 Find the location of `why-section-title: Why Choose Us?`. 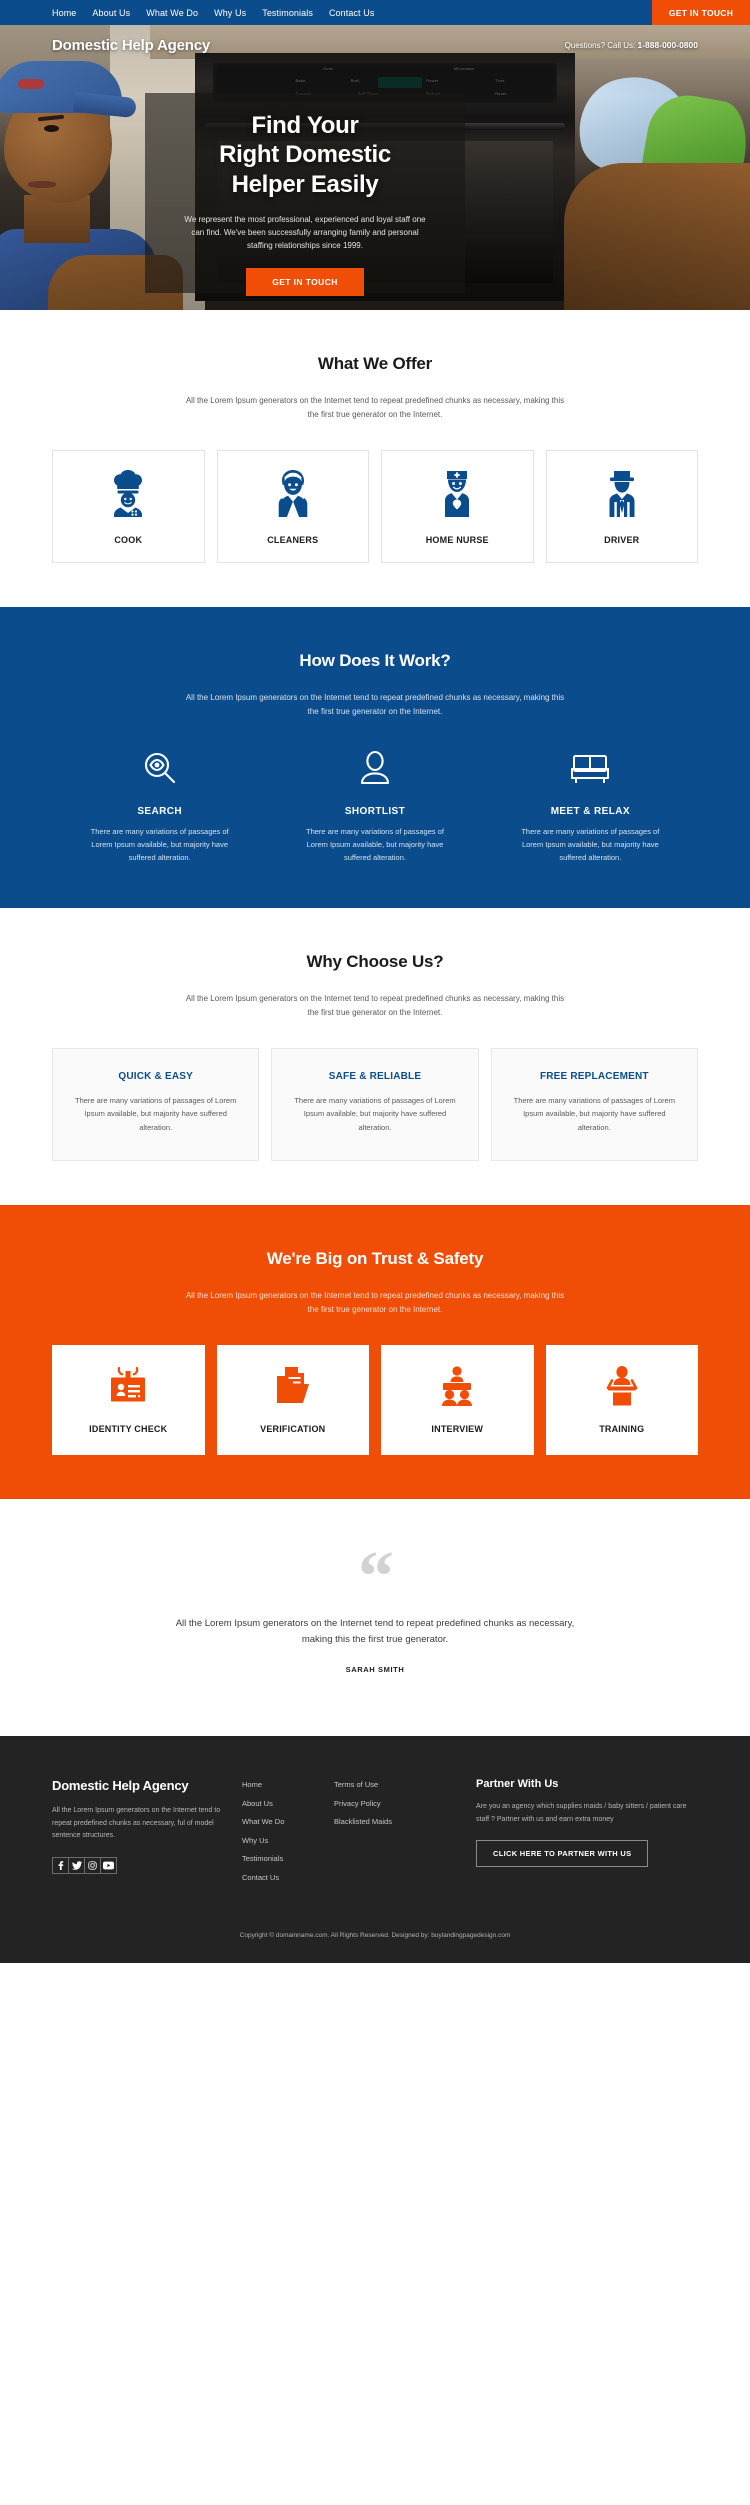

why-section-title: Why Choose Us? is located at coordinates (375, 962).